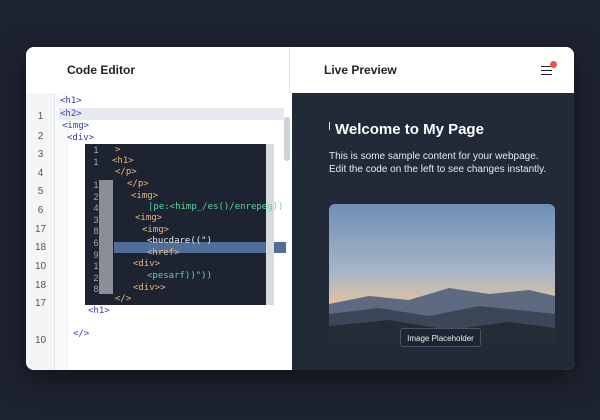 This screenshot has height=420, width=600. I want to click on line-number: 3, so click(40, 154).